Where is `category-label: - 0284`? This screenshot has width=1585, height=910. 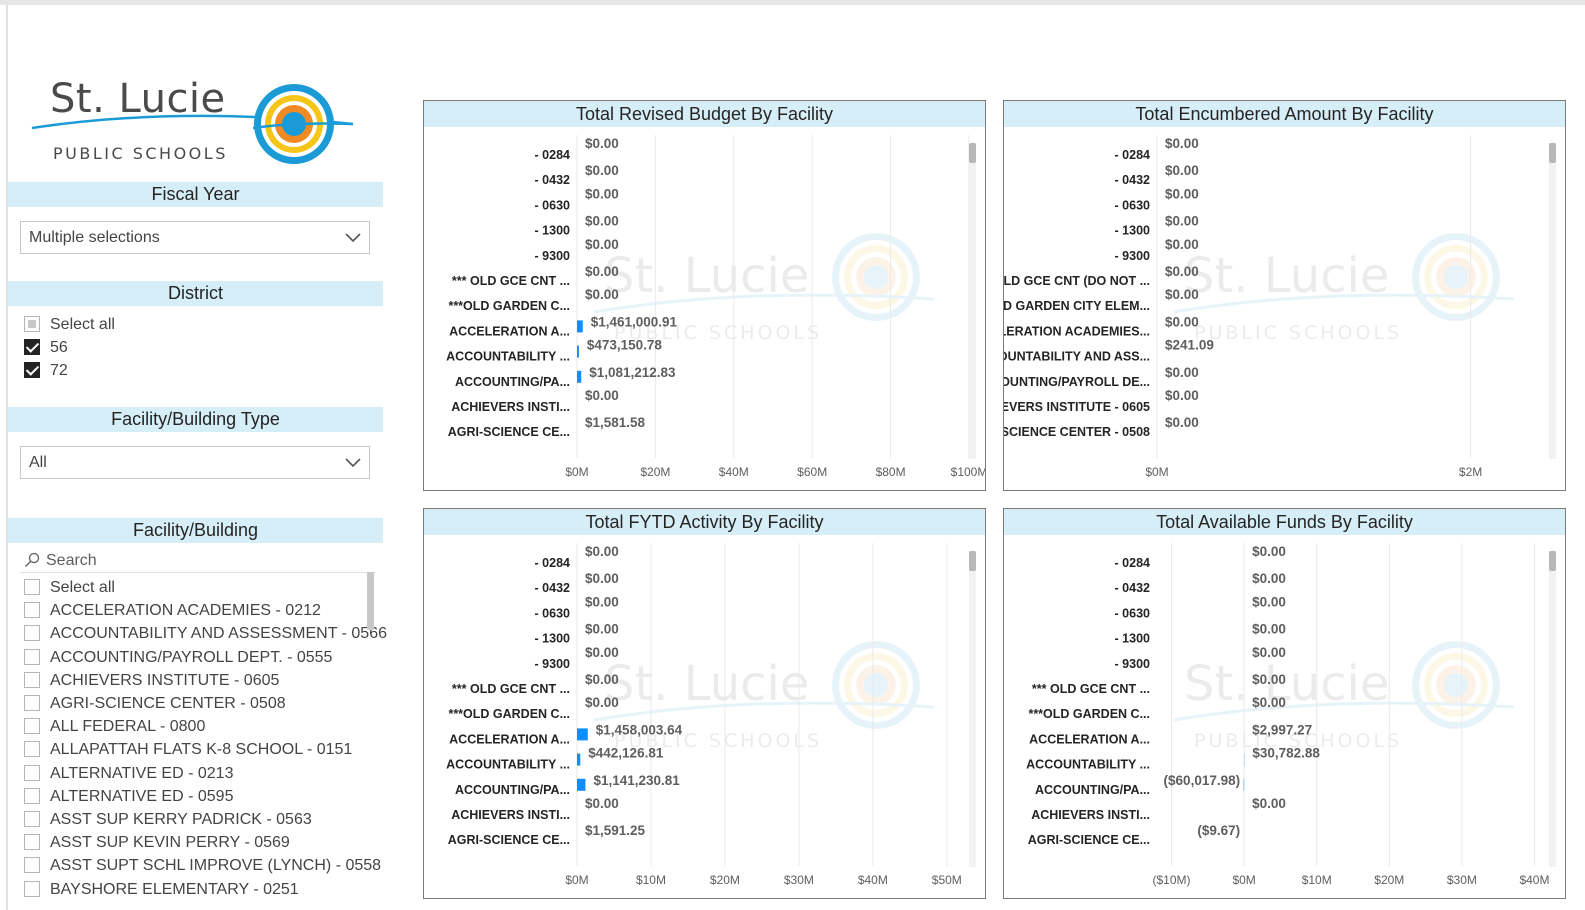
category-label: - 0284 is located at coordinates (1132, 155).